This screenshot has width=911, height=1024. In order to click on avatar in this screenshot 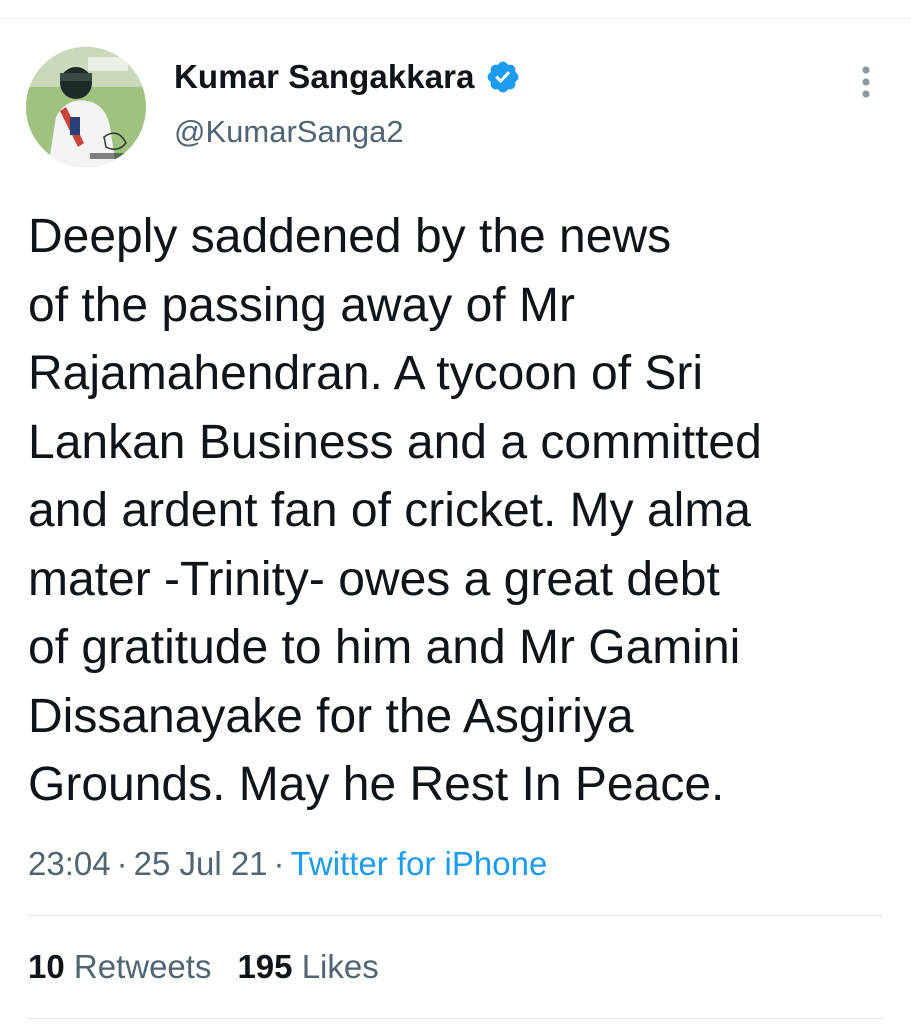, I will do `click(86, 107)`.